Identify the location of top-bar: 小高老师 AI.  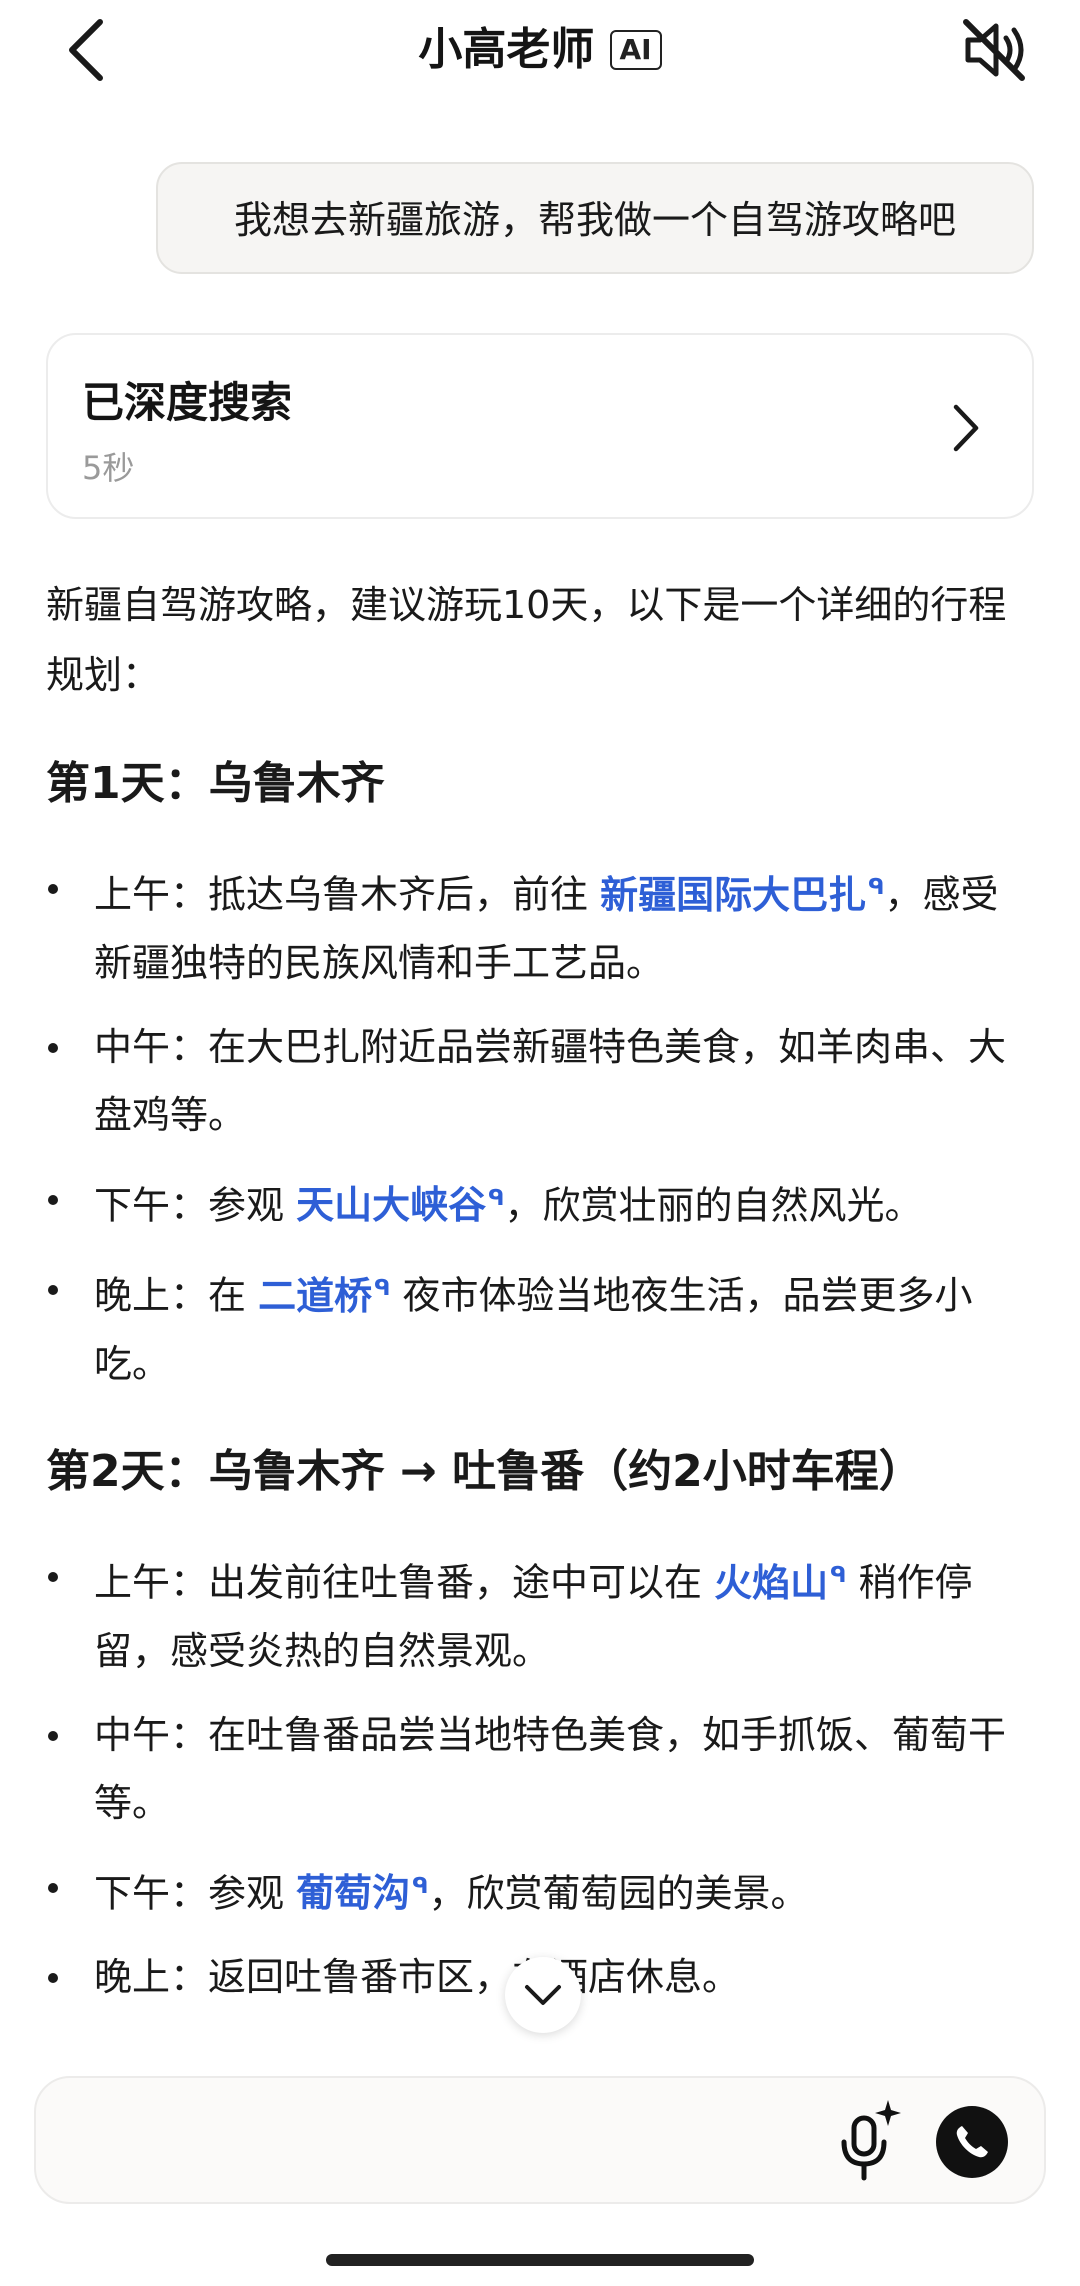
(540, 55).